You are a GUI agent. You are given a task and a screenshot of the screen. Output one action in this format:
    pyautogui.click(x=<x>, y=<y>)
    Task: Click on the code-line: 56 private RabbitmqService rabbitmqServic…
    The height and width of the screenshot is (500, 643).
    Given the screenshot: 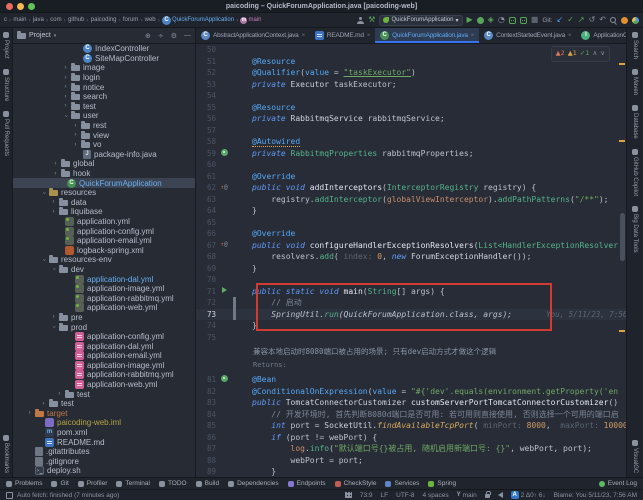 What is the action you would take?
    pyautogui.click(x=411, y=119)
    